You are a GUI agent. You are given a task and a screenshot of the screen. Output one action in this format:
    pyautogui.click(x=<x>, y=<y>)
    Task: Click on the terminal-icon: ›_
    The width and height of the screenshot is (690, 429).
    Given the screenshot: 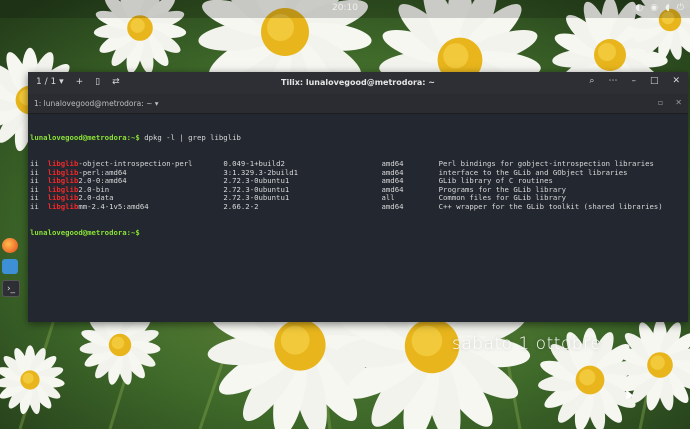 What is the action you would take?
    pyautogui.click(x=11, y=288)
    